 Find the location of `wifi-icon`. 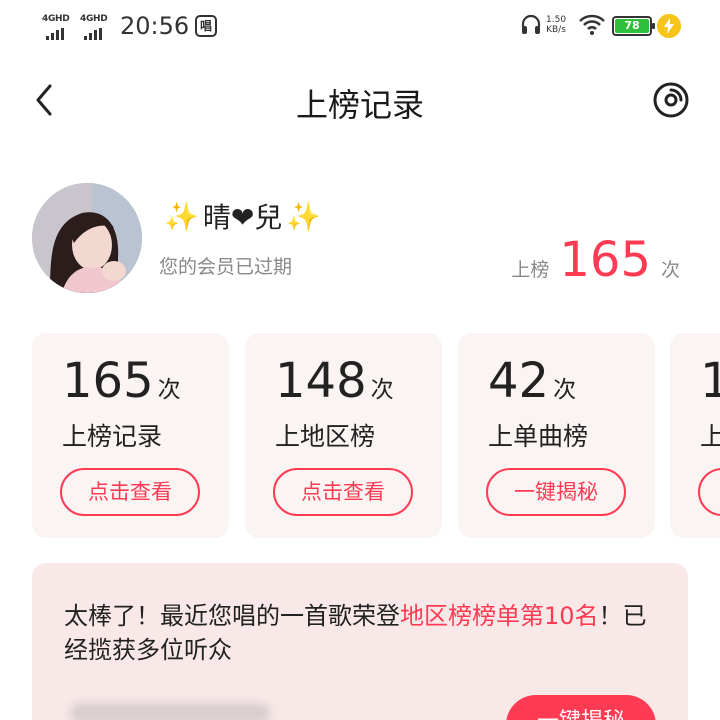

wifi-icon is located at coordinates (592, 24).